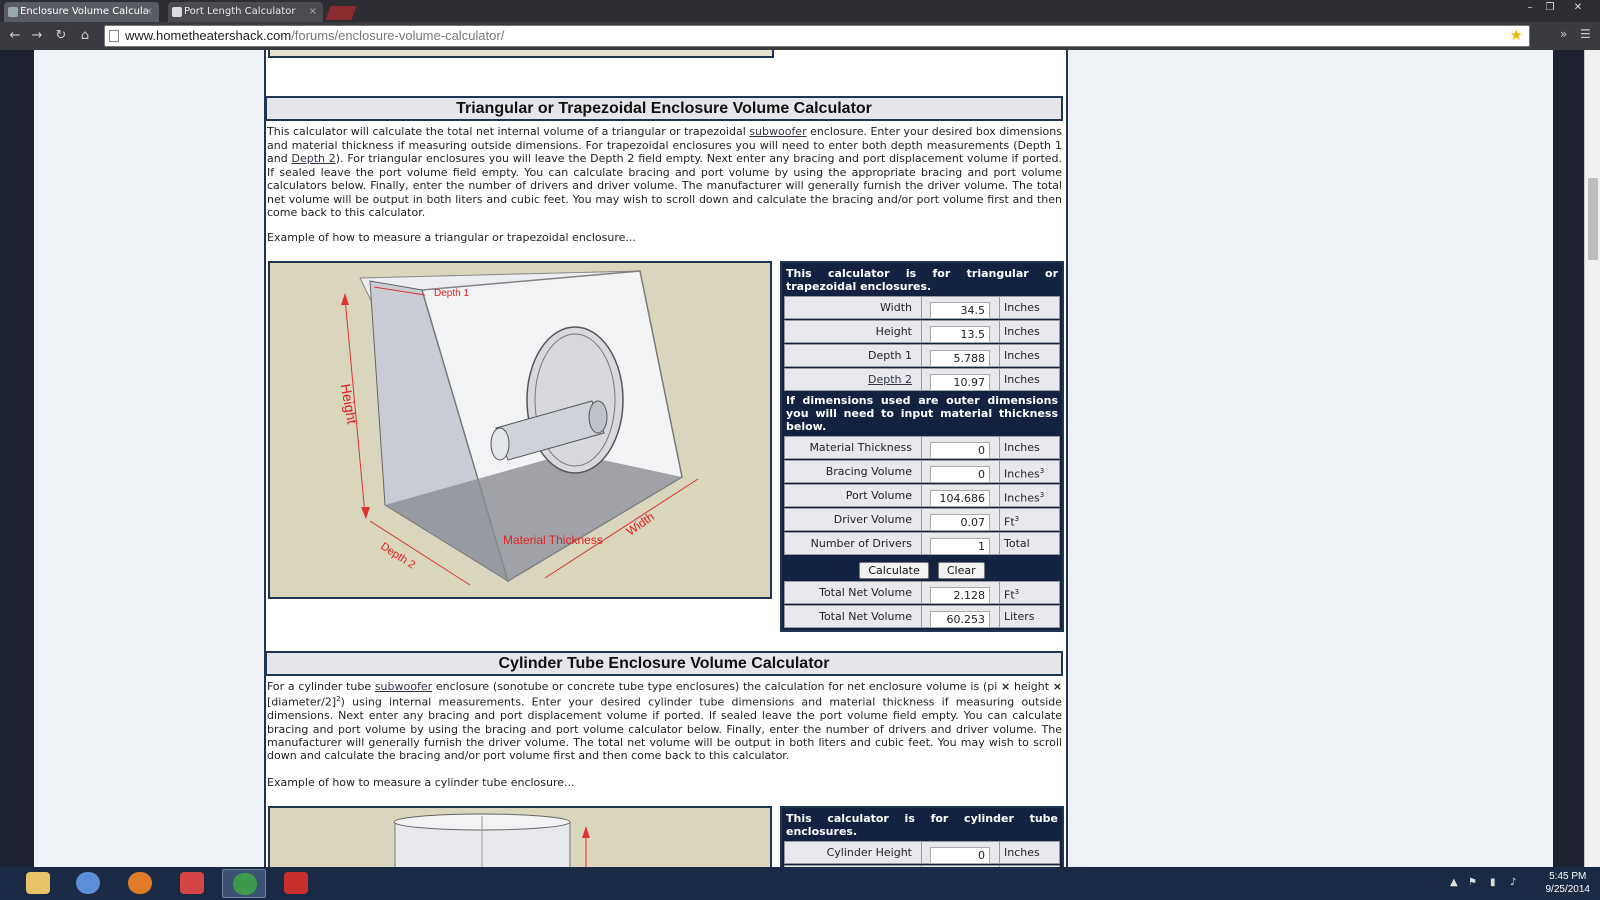 This screenshot has height=900, width=1600. What do you see at coordinates (349, 404) in the screenshot?
I see `height-label: Height` at bounding box center [349, 404].